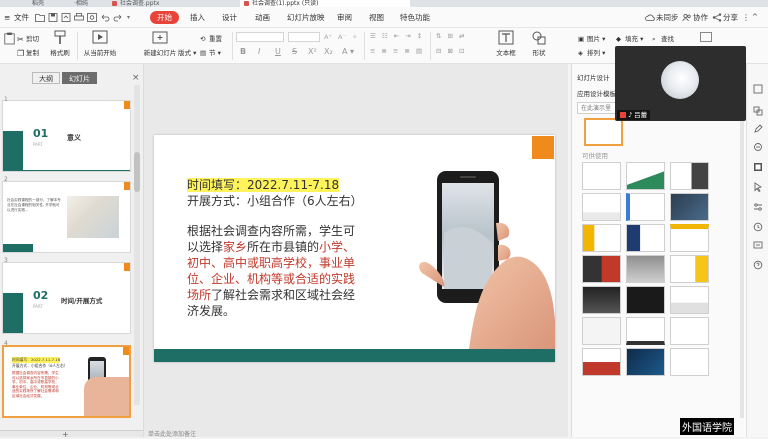 Image resolution: width=768 pixels, height=439 pixels. What do you see at coordinates (603, 132) in the screenshot?
I see `current-template-thumb` at bounding box center [603, 132].